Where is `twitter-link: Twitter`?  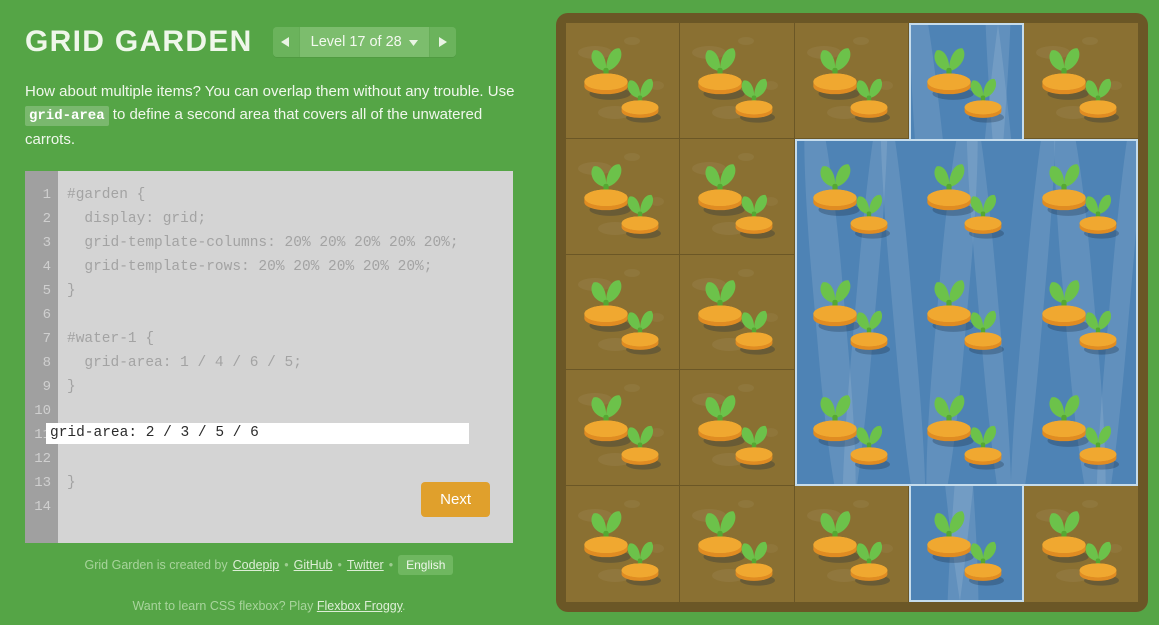
twitter-link: Twitter is located at coordinates (365, 565).